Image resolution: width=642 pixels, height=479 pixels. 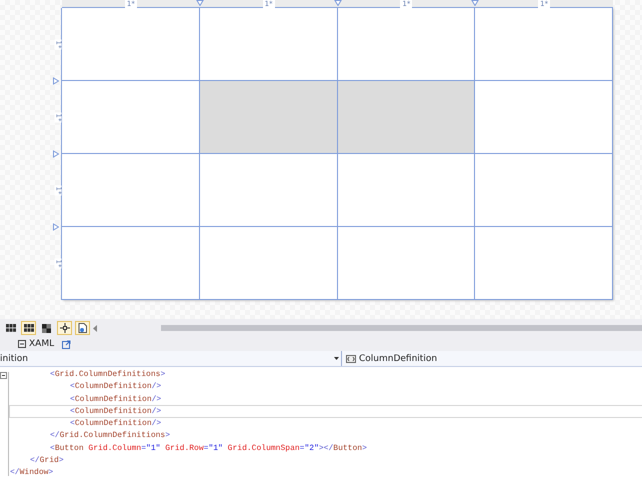 What do you see at coordinates (110, 435) in the screenshot?
I see `code-text: </Grid.ColumnDefinitions>` at bounding box center [110, 435].